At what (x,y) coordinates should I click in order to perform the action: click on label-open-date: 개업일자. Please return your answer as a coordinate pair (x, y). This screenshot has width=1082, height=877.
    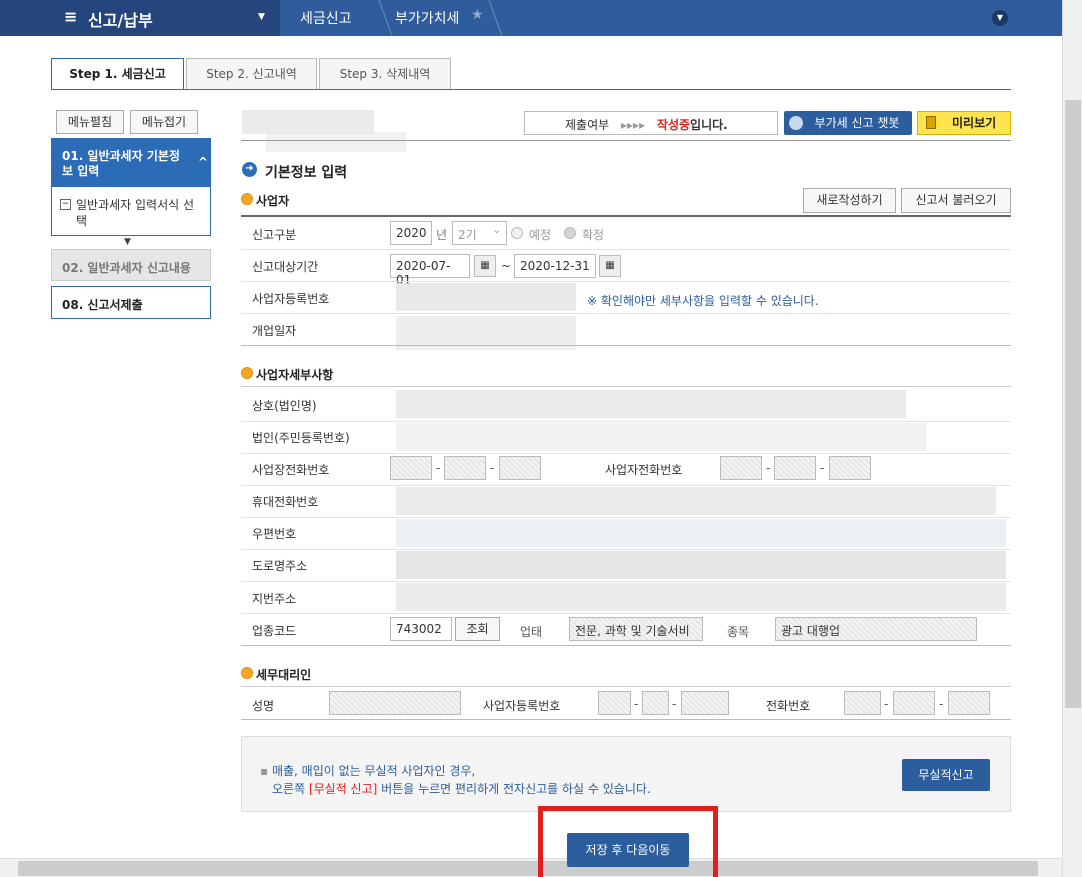
    Looking at the image, I should click on (274, 331).